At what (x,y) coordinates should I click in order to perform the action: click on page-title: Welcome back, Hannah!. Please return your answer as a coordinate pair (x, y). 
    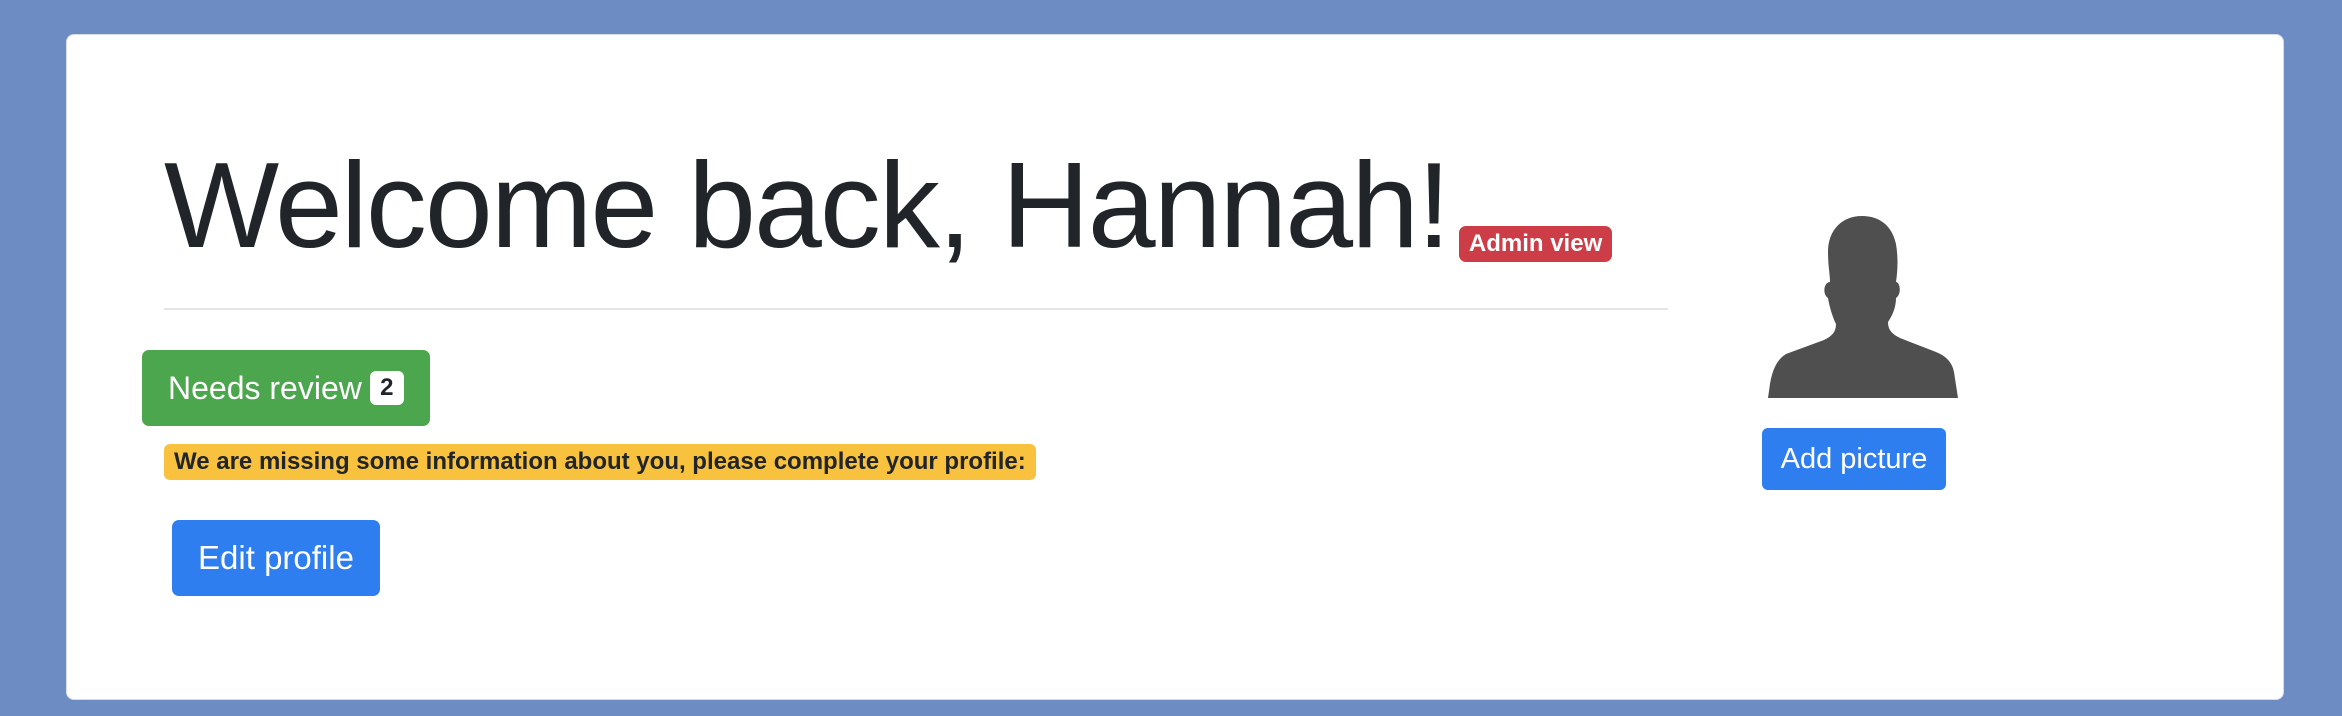
    Looking at the image, I should click on (807, 205).